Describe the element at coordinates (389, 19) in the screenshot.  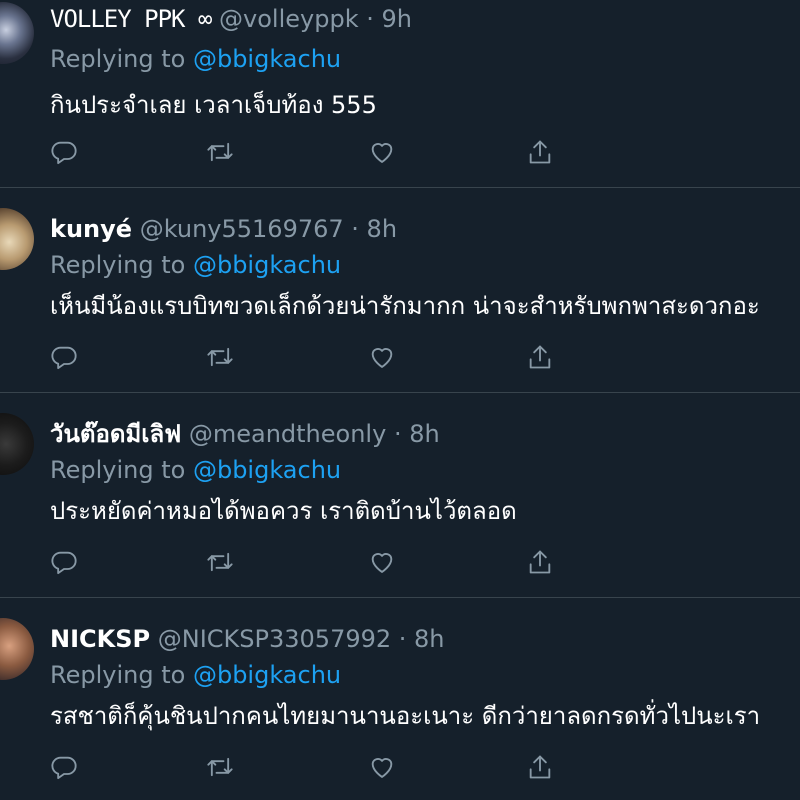
I see `timestamp: · 9h` at that location.